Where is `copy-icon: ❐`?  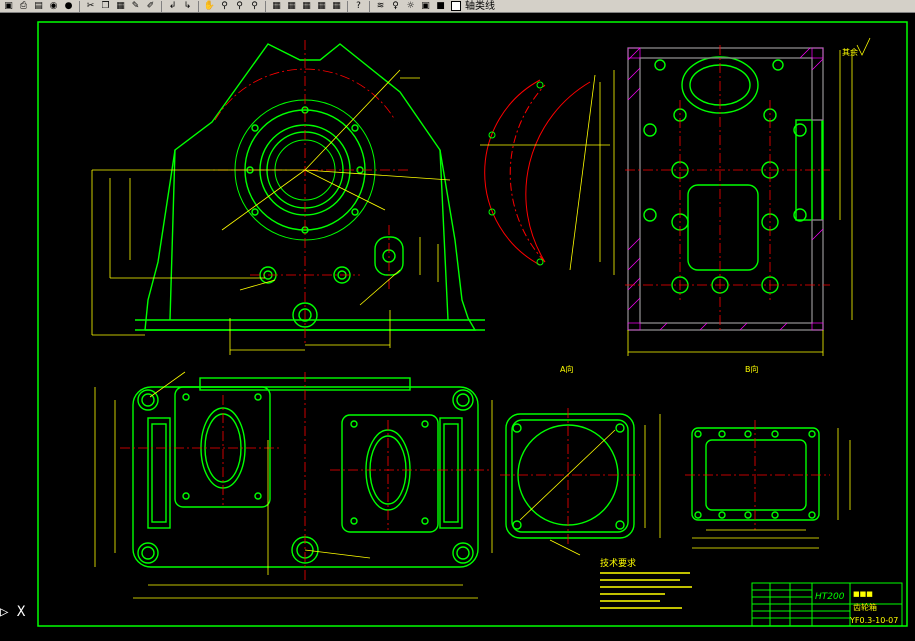 copy-icon: ❐ is located at coordinates (105, 6).